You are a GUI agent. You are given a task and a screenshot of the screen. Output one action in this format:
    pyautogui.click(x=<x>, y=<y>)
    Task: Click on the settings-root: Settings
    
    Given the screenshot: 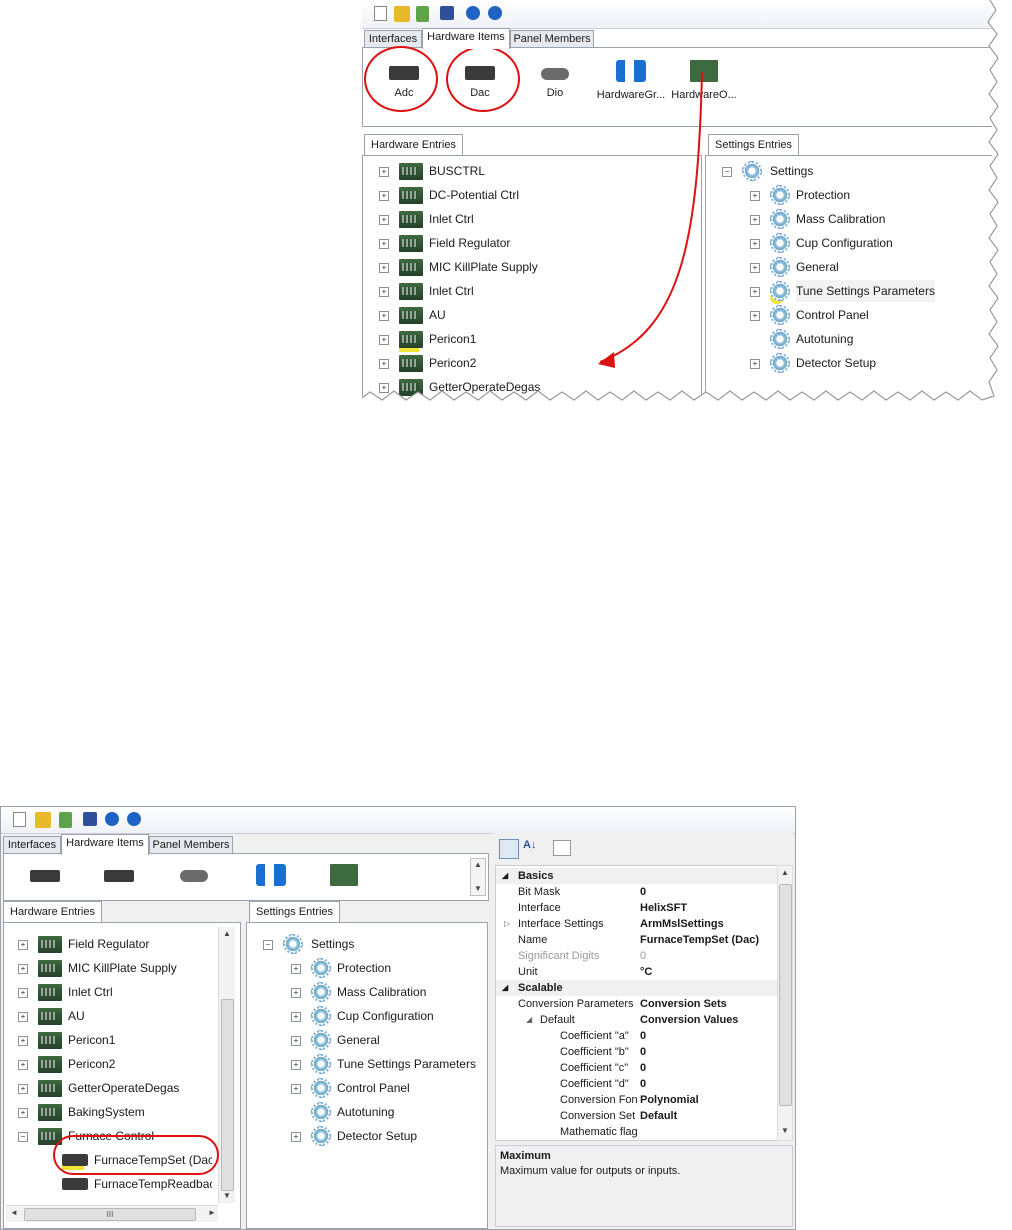 What is the action you would take?
    pyautogui.click(x=332, y=944)
    